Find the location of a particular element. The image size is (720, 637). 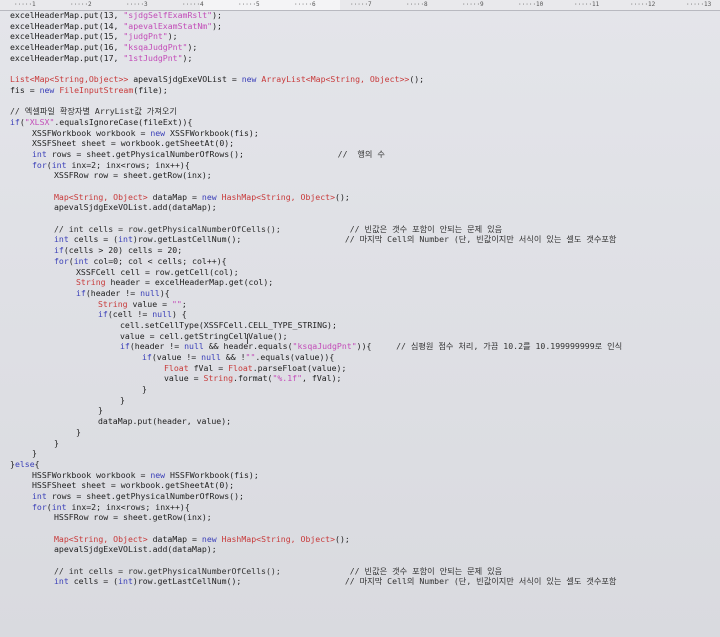

code-token: "" is located at coordinates (250, 357).